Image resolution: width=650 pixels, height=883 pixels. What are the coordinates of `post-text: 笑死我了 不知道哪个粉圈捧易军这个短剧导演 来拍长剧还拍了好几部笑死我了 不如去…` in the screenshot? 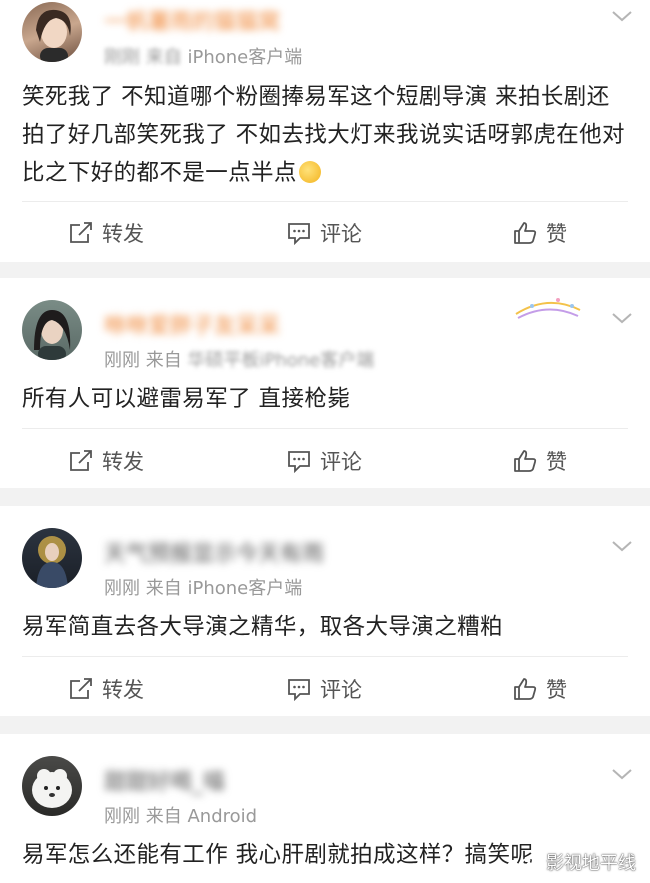 It's located at (326, 135).